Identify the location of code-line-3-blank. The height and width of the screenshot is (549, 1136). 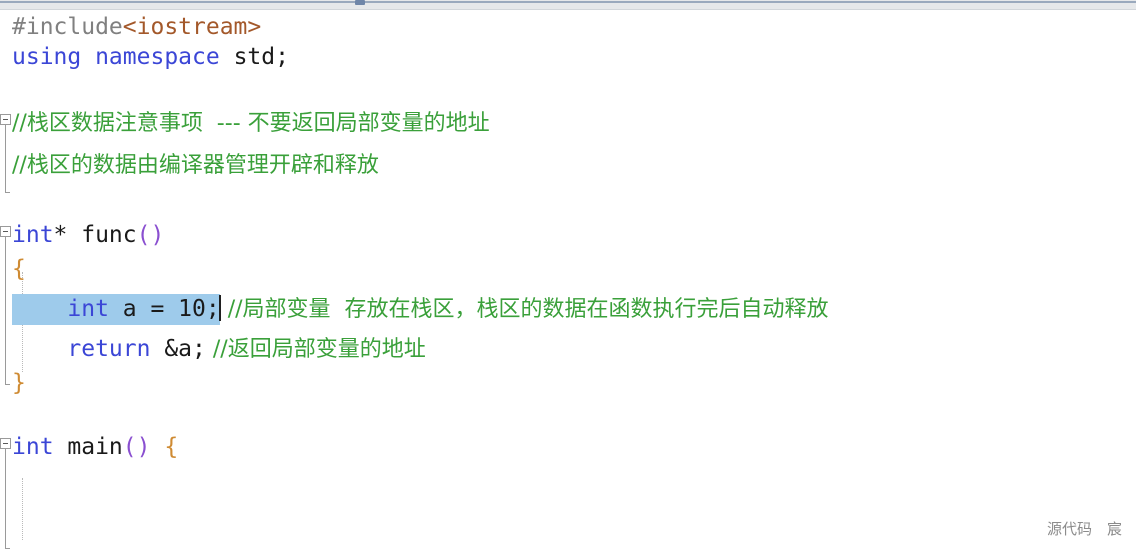
(568, 89).